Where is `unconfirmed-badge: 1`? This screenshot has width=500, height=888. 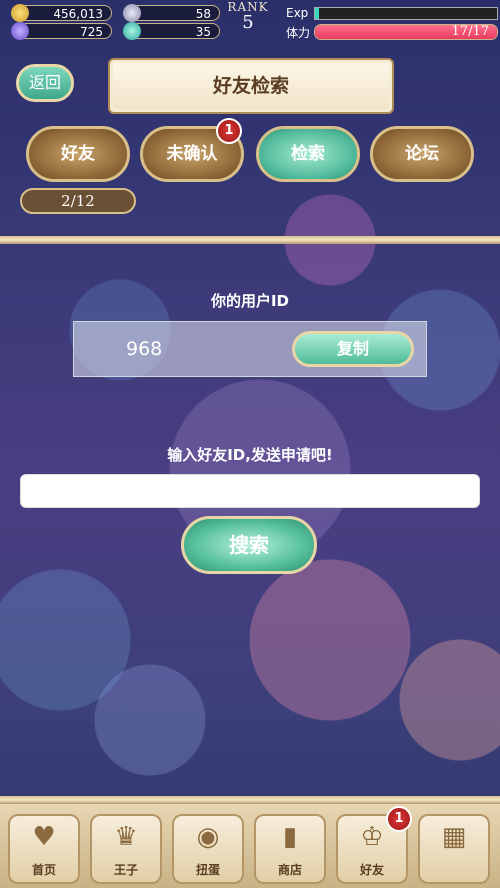
unconfirmed-badge: 1 is located at coordinates (229, 131).